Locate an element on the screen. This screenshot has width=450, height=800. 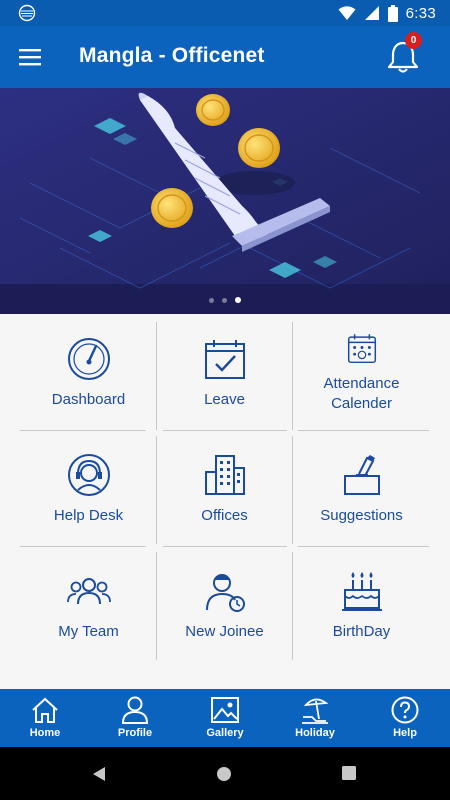
tile-offices: Offices is located at coordinates (224, 485).